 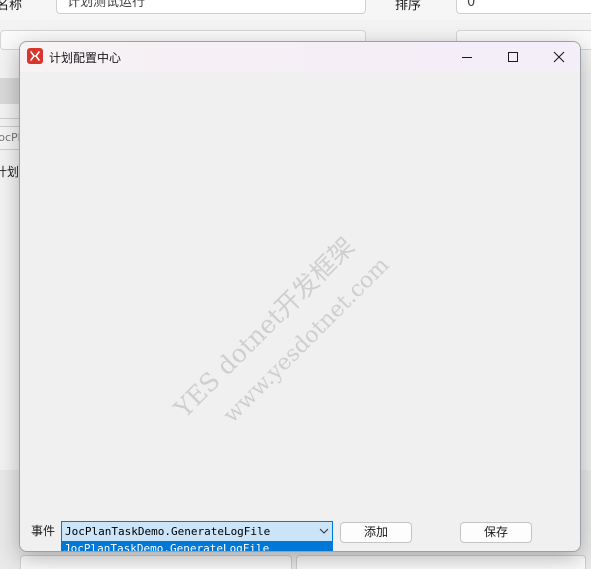 I want to click on dialog-titlebar: 计划配置中心, so click(x=300, y=57).